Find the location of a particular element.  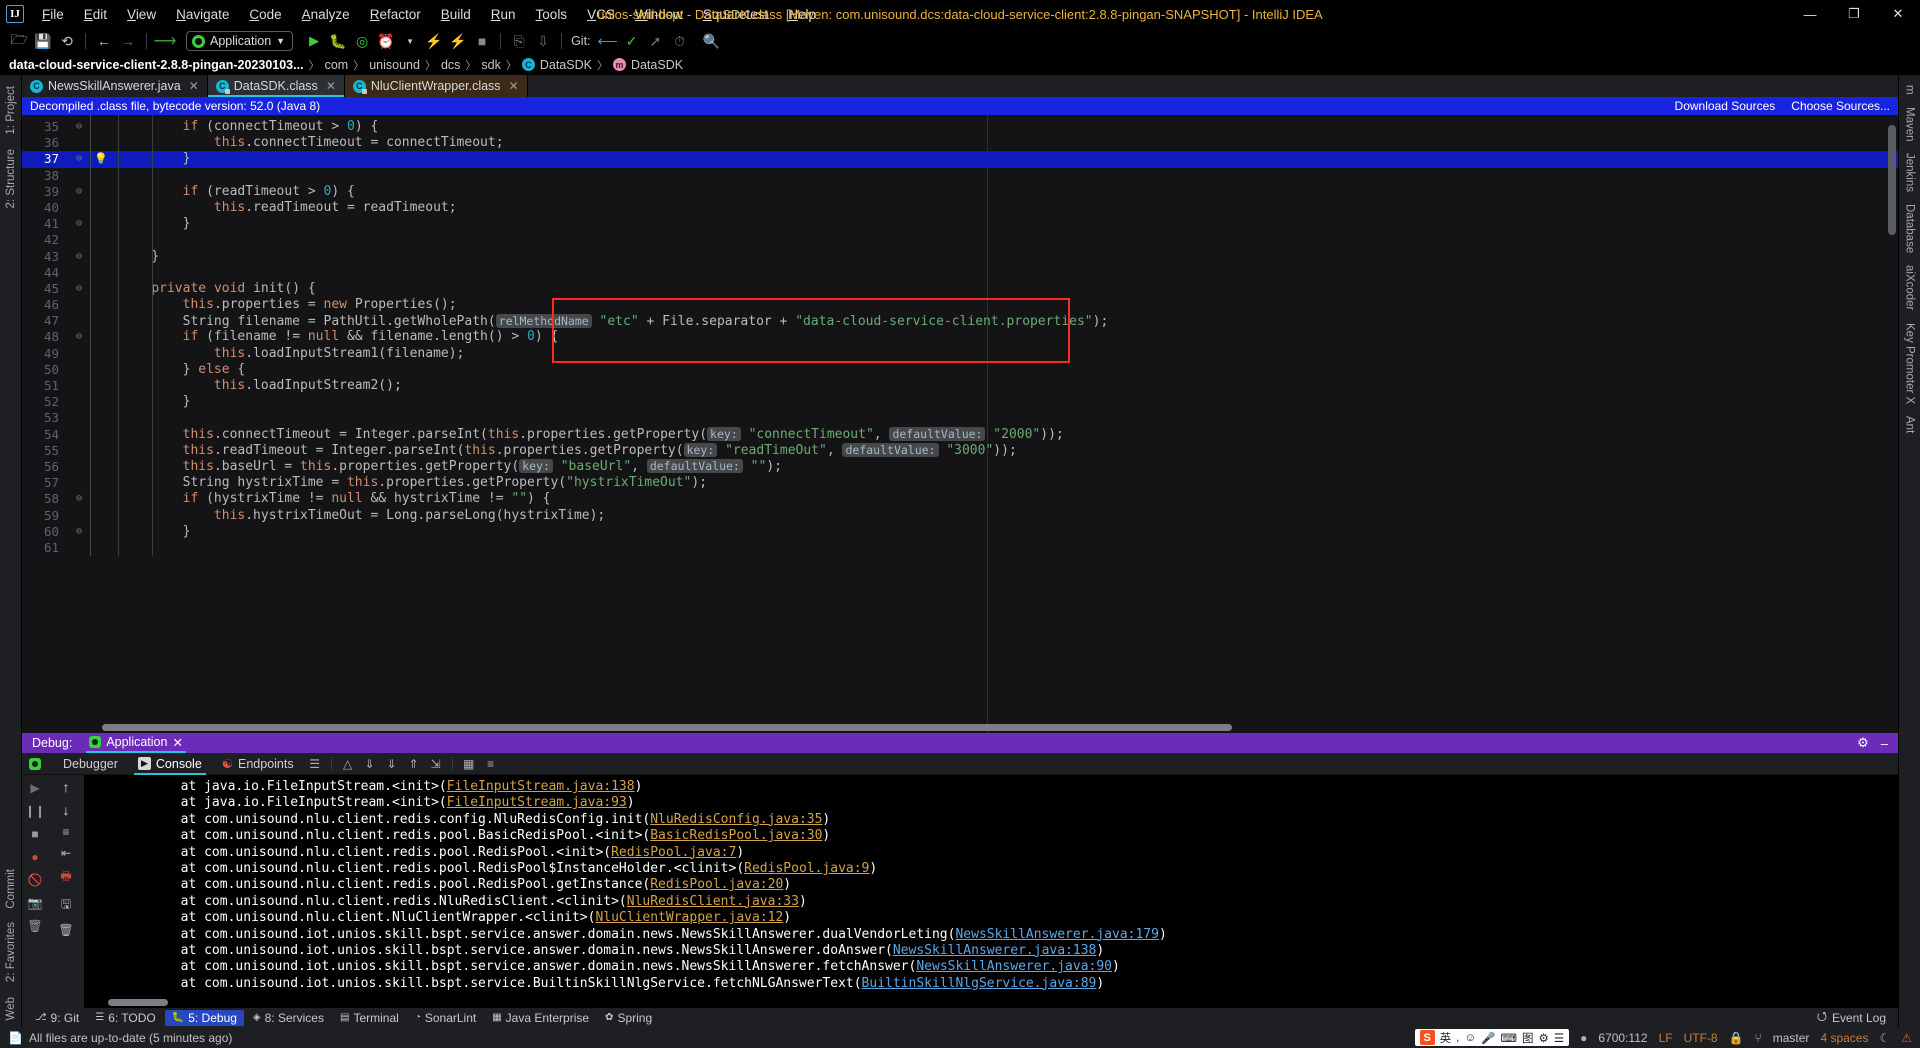

bottom-tab-spring: ✿ Spring is located at coordinates (628, 1018).